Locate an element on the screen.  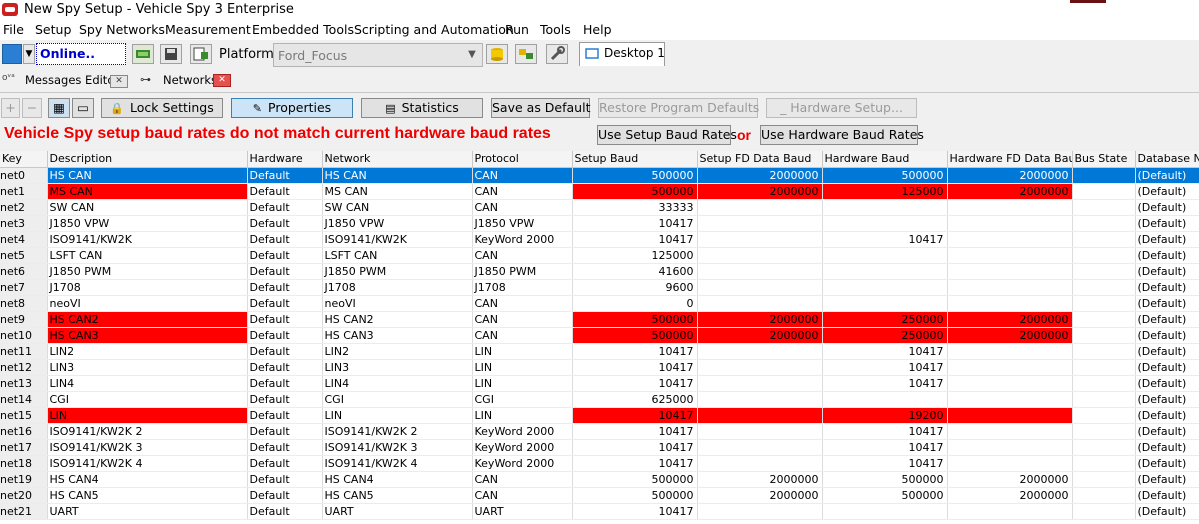
setup-baud-cell: 500000 is located at coordinates (635, 191).